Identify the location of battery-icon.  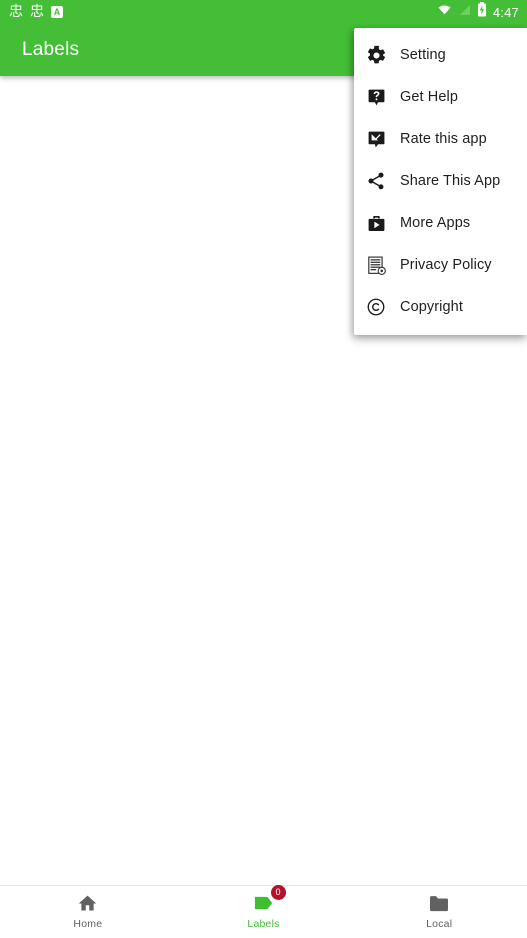
(482, 12).